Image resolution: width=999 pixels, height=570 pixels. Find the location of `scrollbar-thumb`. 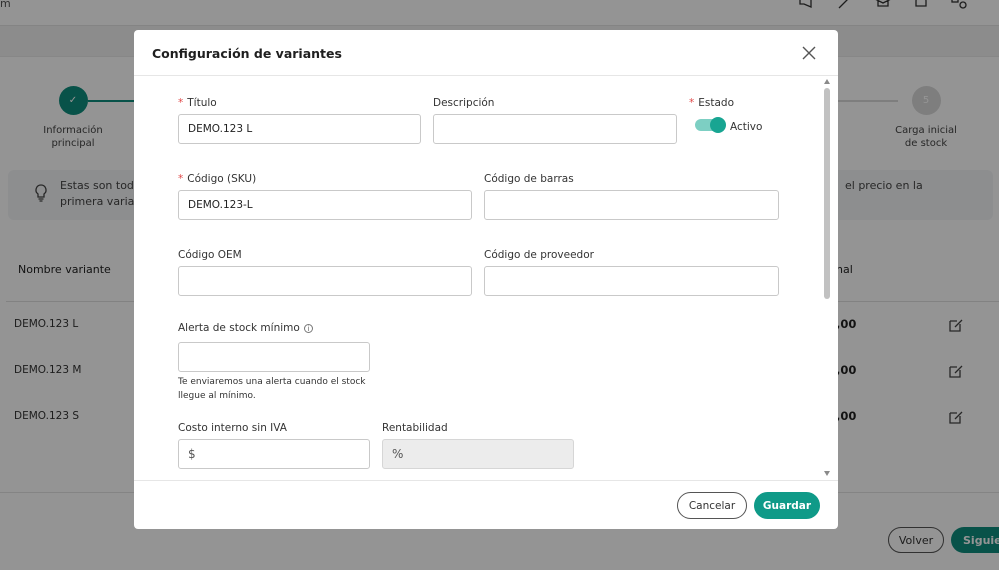

scrollbar-thumb is located at coordinates (827, 193).